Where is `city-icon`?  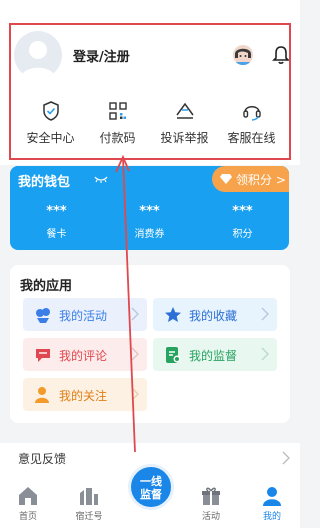 city-icon is located at coordinates (89, 496).